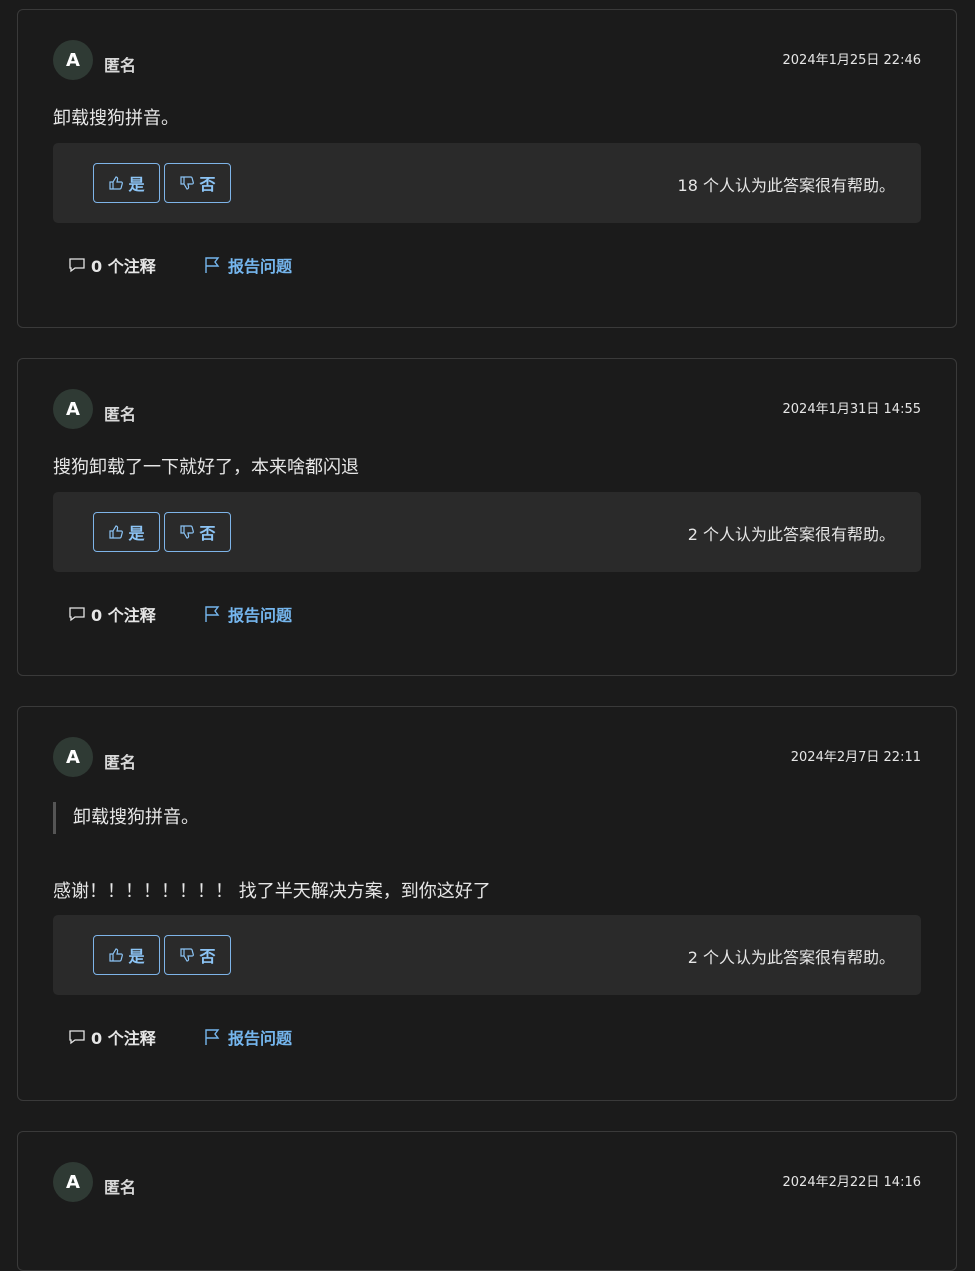  I want to click on helpful-count: 18 个人认为此答案很有帮助。, so click(786, 185).